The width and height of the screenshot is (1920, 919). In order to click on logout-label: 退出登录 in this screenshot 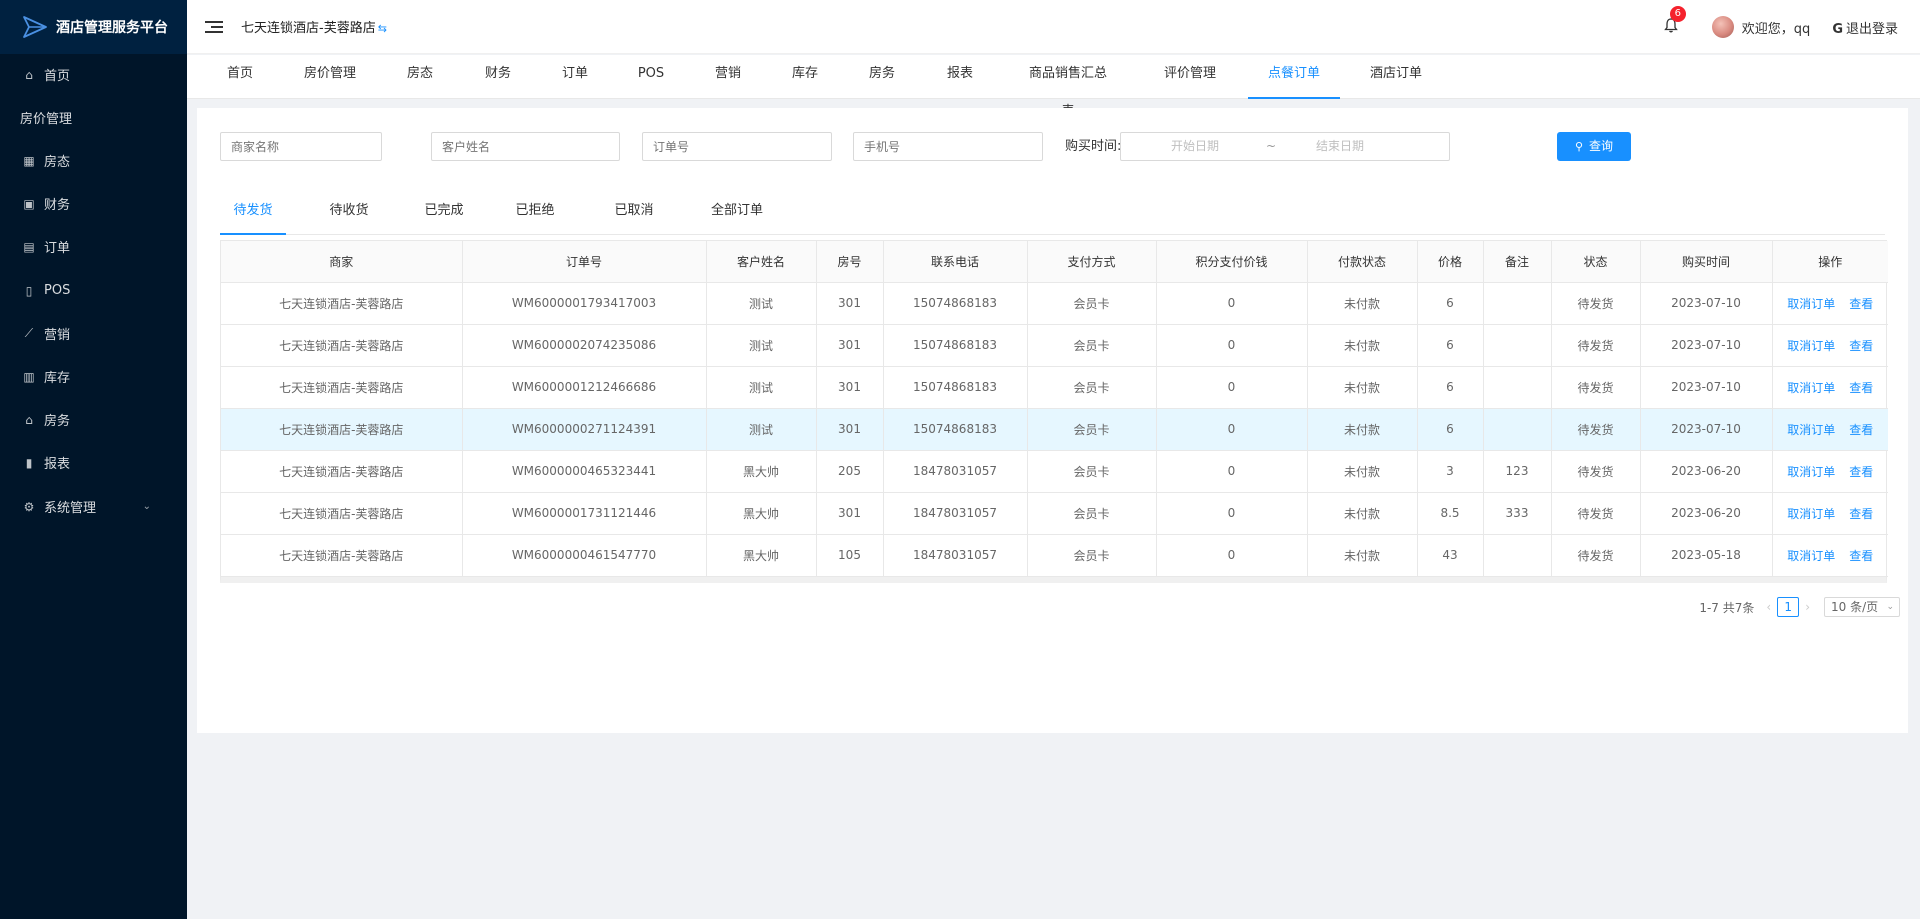, I will do `click(1871, 29)`.